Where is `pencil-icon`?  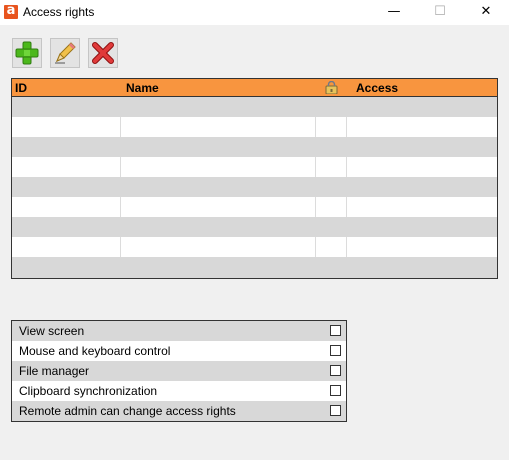
pencil-icon is located at coordinates (65, 53).